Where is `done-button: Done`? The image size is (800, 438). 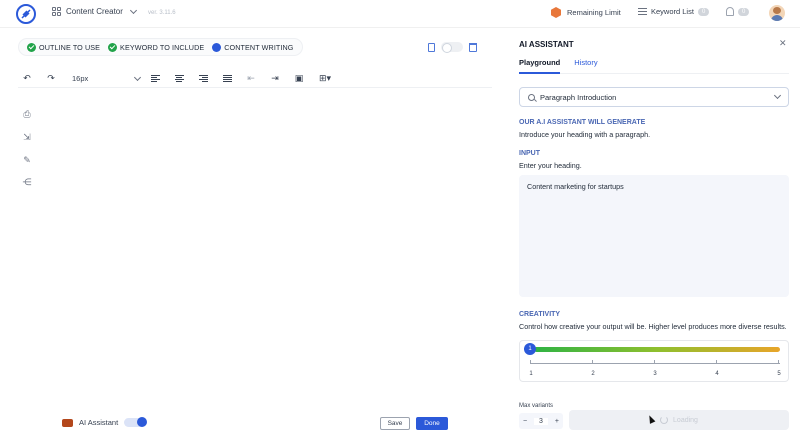
done-button: Done is located at coordinates (432, 423).